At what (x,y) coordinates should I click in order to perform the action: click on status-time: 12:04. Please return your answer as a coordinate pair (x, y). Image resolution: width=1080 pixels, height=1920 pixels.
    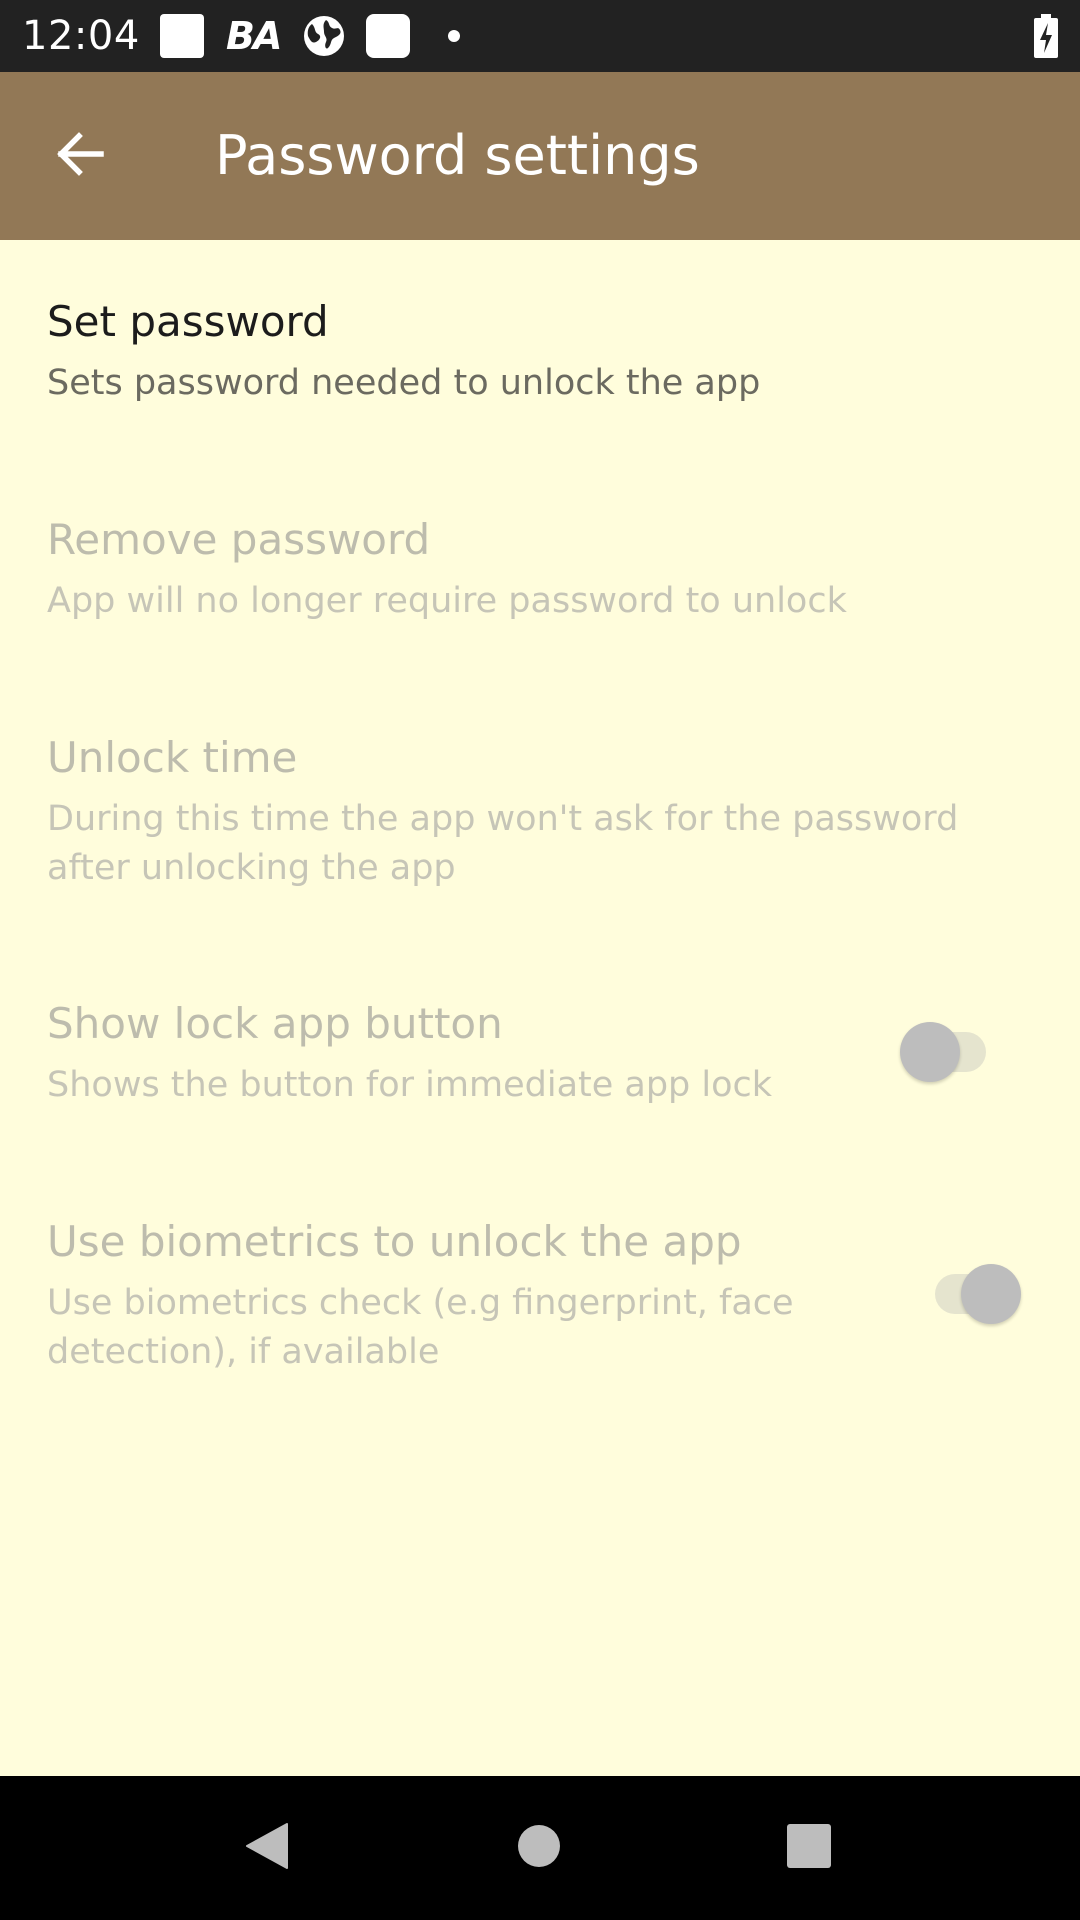
    Looking at the image, I should click on (81, 36).